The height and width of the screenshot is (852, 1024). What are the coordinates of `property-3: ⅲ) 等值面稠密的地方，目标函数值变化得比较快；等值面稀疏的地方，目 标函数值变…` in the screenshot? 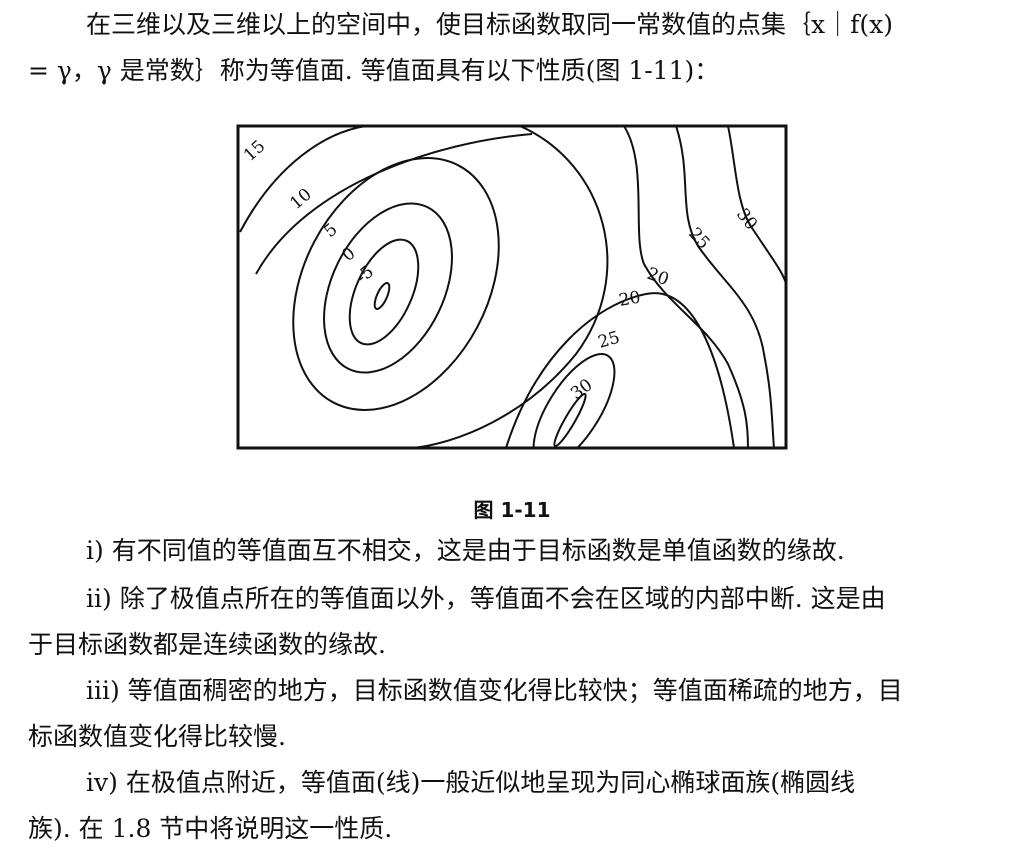 It's located at (512, 714).